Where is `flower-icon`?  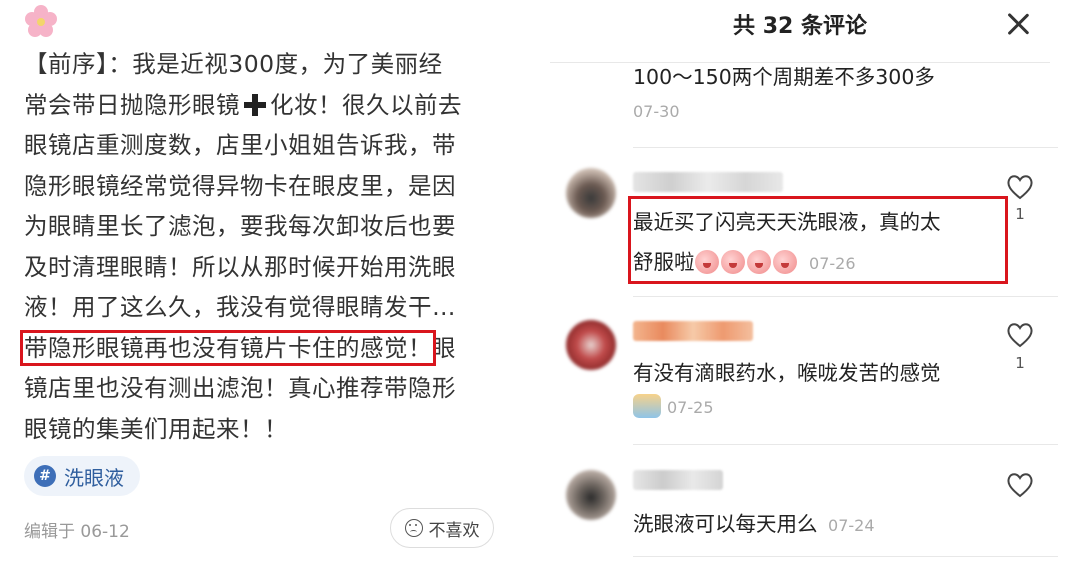 flower-icon is located at coordinates (41, 21).